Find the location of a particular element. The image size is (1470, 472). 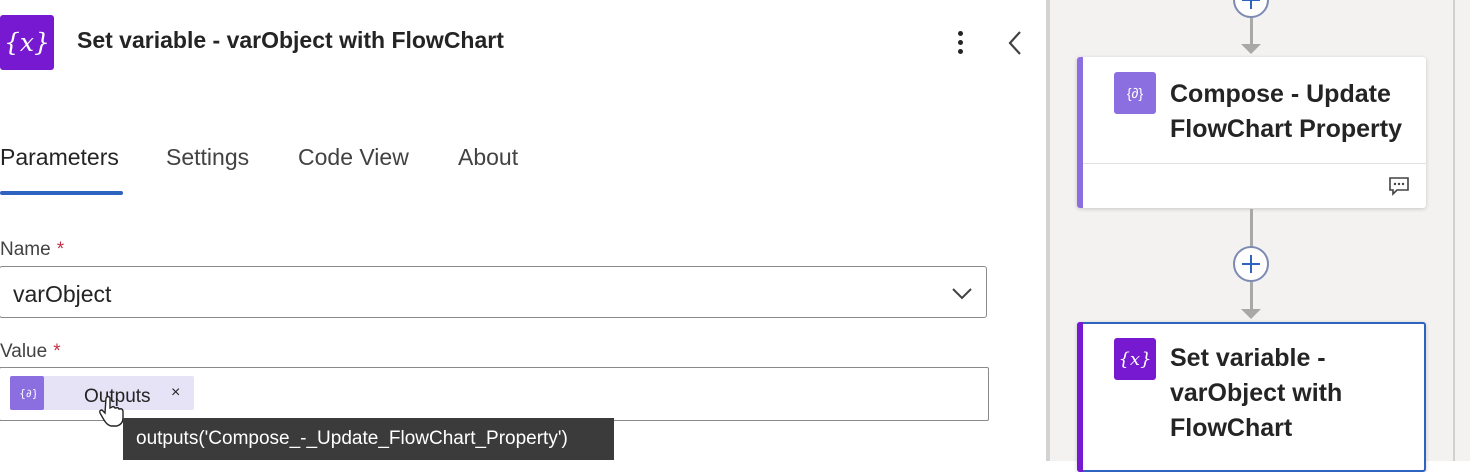

variable-icon-text: {x} is located at coordinates (27, 42).